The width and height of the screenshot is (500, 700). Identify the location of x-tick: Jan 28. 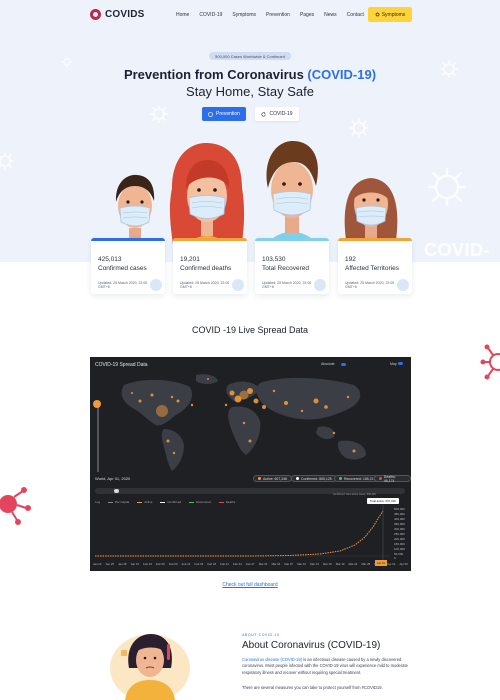
(122, 564).